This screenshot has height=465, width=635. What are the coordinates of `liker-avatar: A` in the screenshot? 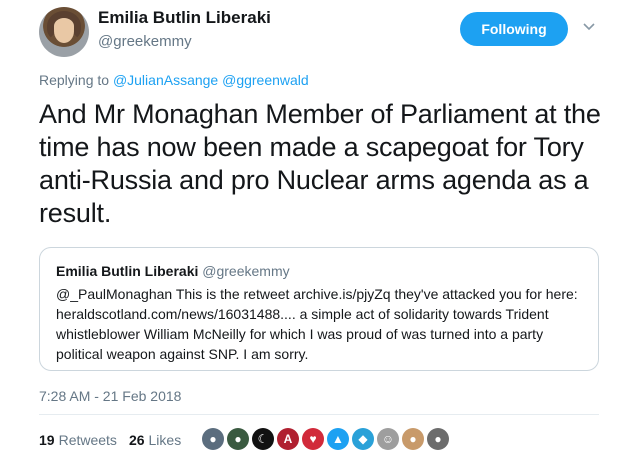 It's located at (288, 439).